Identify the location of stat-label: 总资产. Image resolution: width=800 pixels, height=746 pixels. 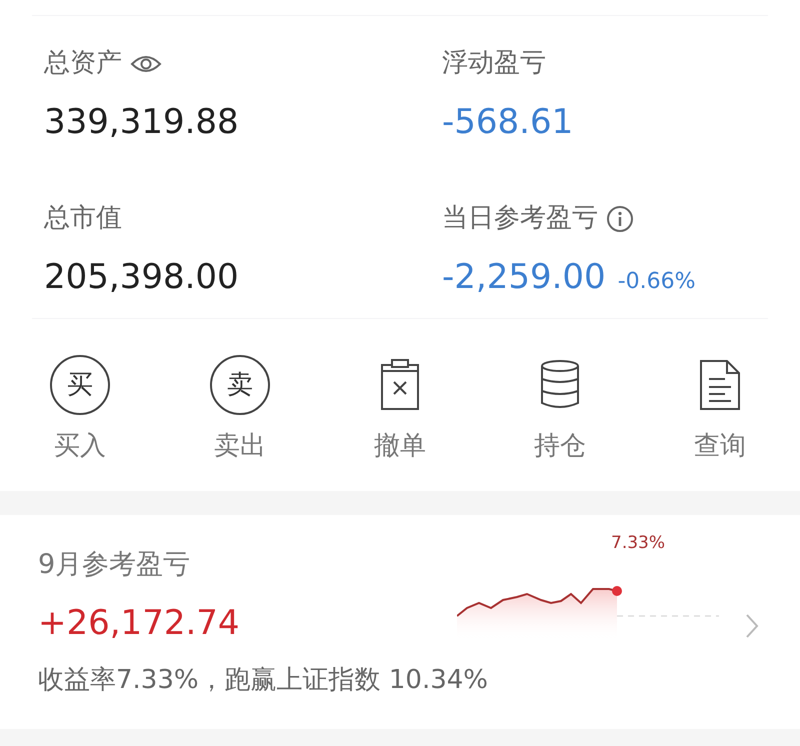
(83, 63).